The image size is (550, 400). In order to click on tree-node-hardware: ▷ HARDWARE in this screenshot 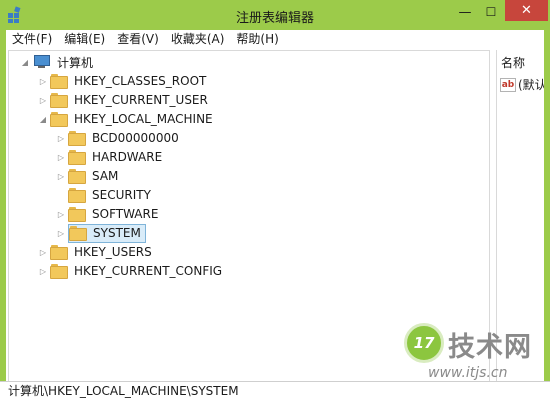, I will do `click(109, 157)`.